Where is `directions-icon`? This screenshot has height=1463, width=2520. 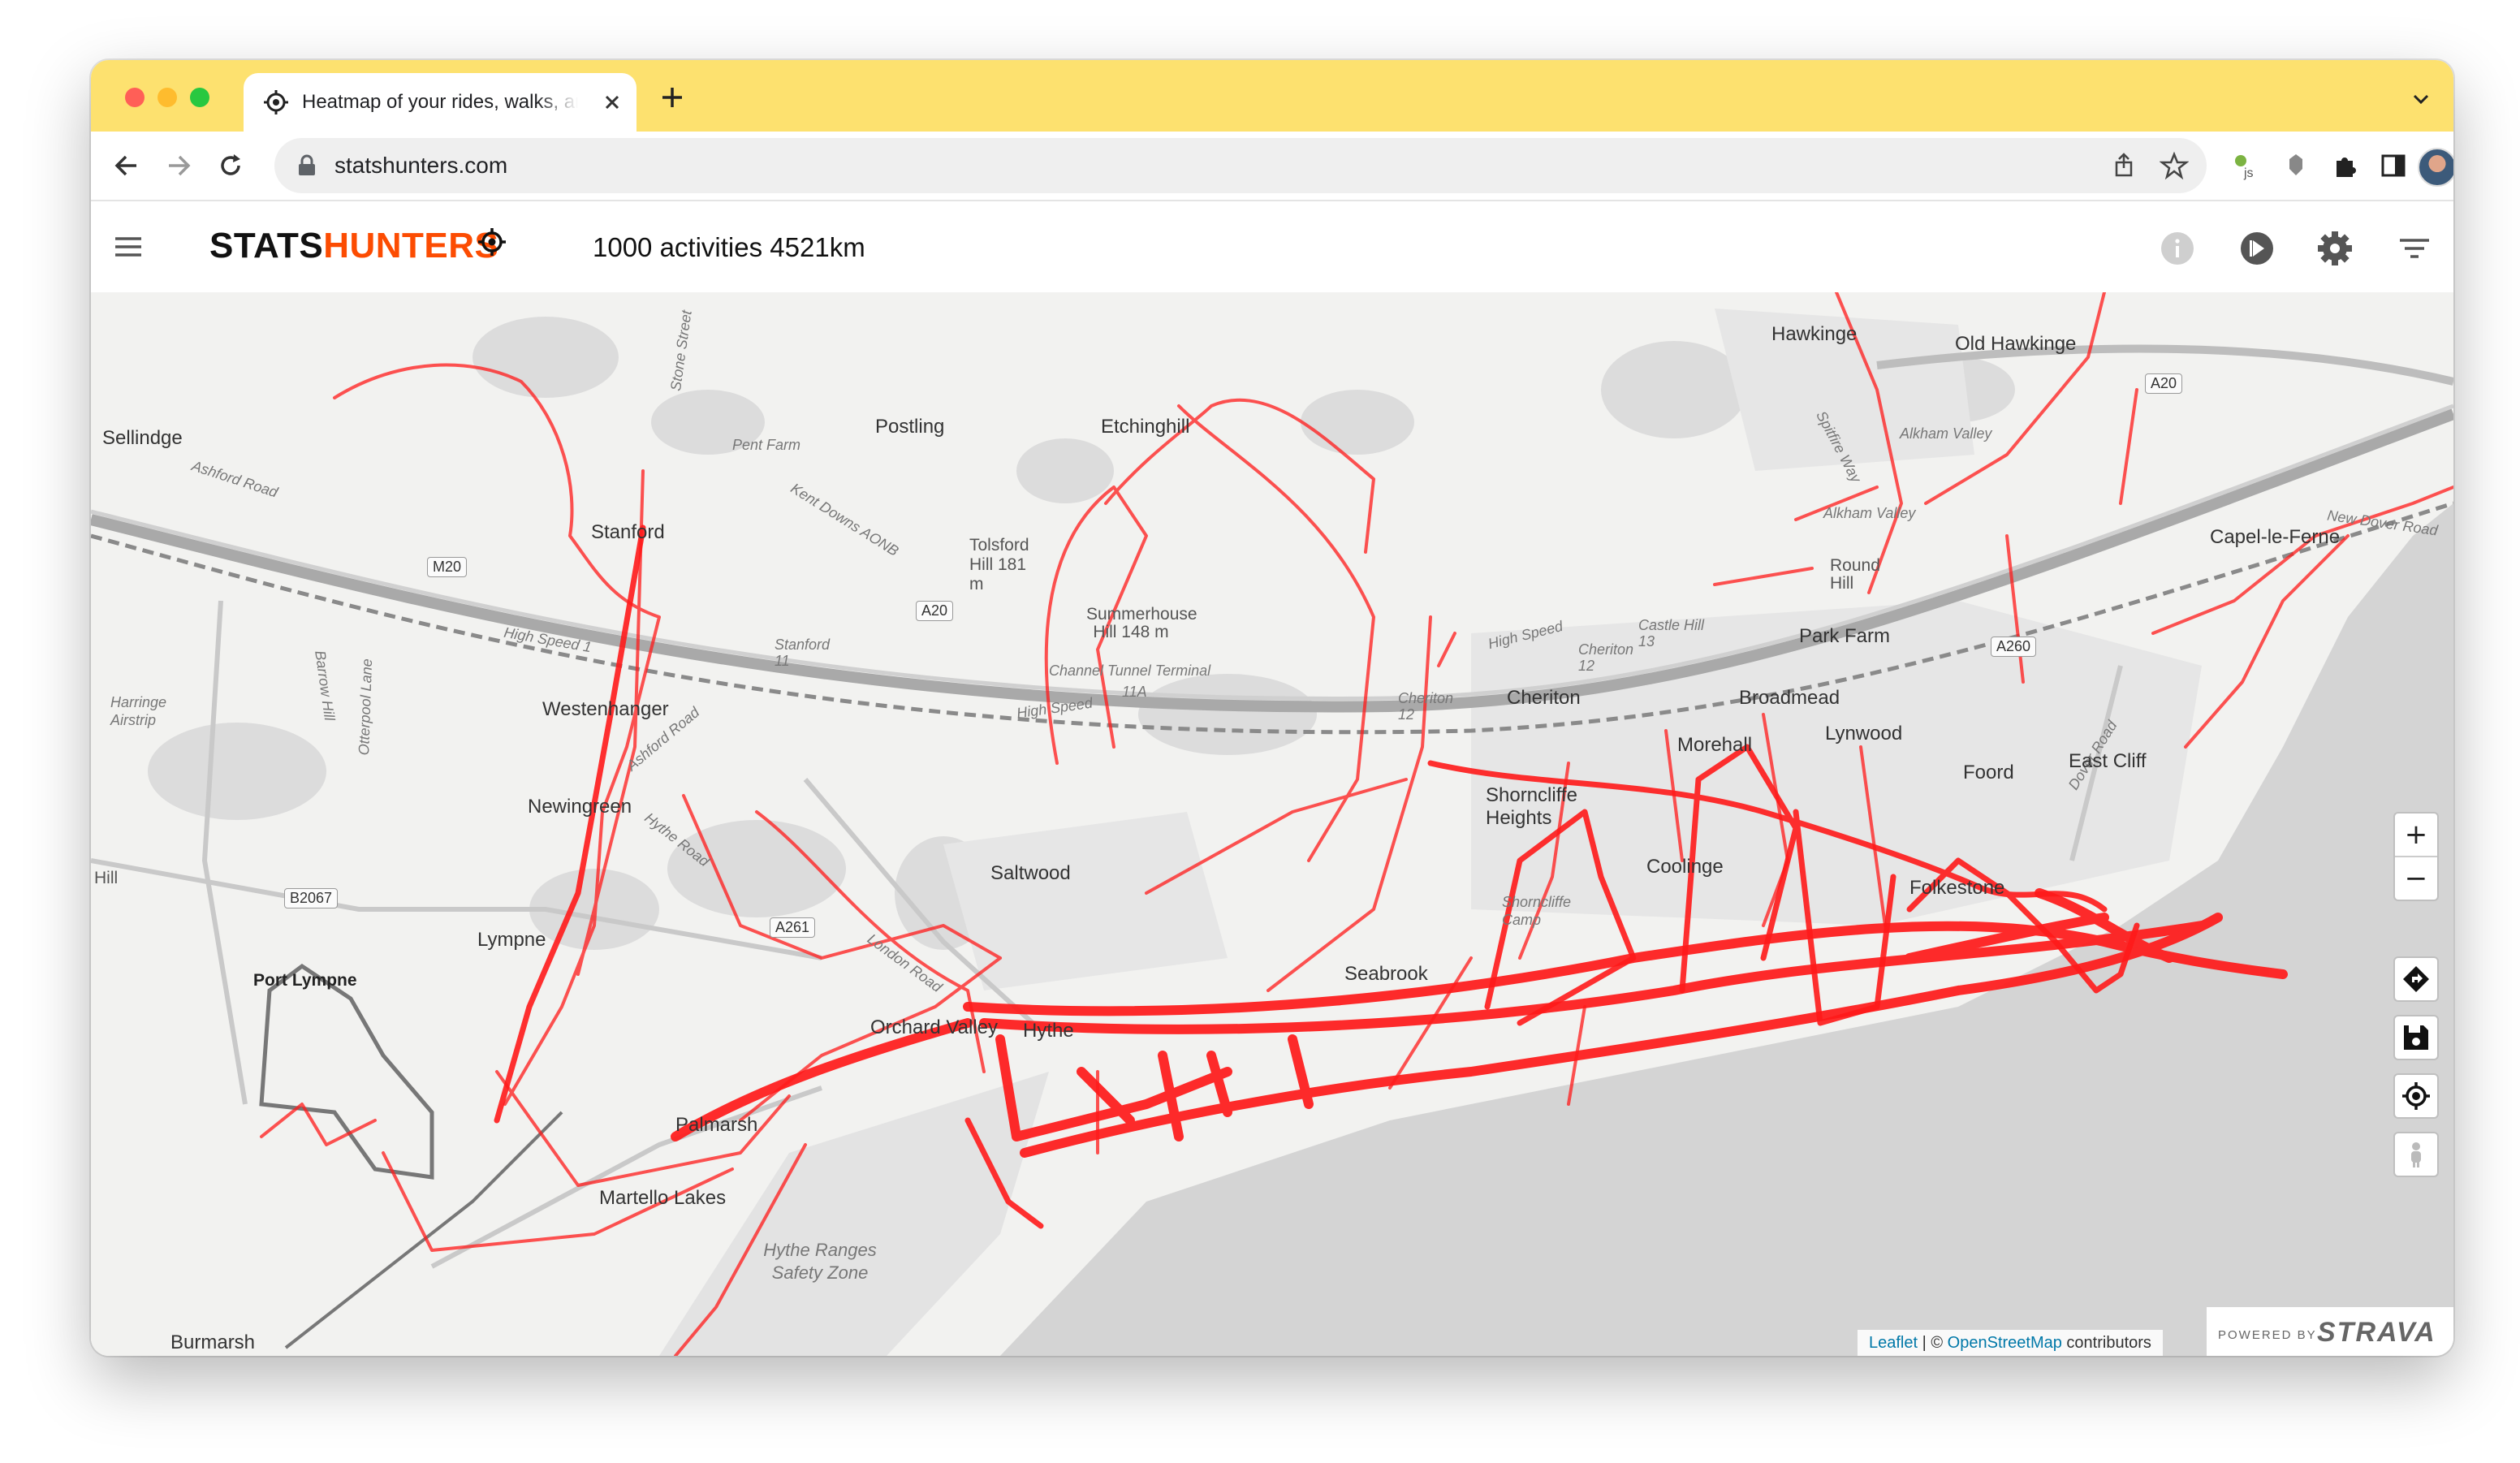
directions-icon is located at coordinates (2416, 979).